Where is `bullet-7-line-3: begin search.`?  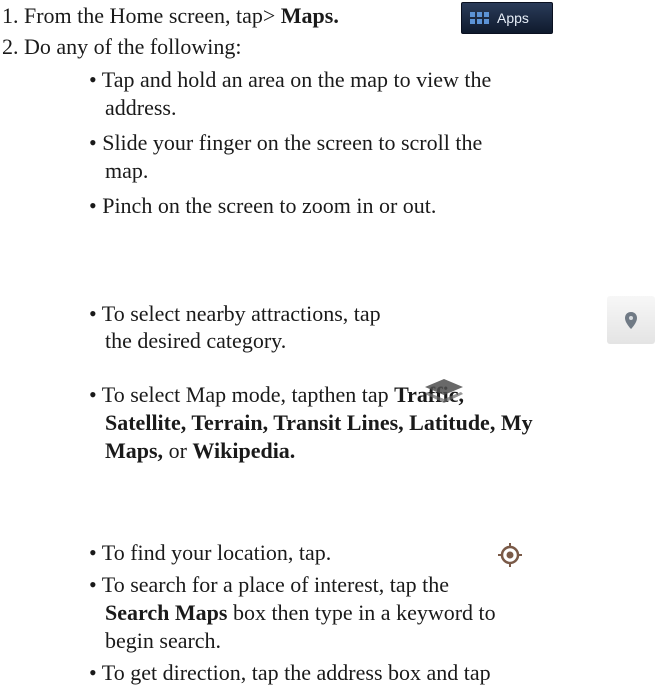
bullet-7-line-3: begin search. is located at coordinates (163, 640).